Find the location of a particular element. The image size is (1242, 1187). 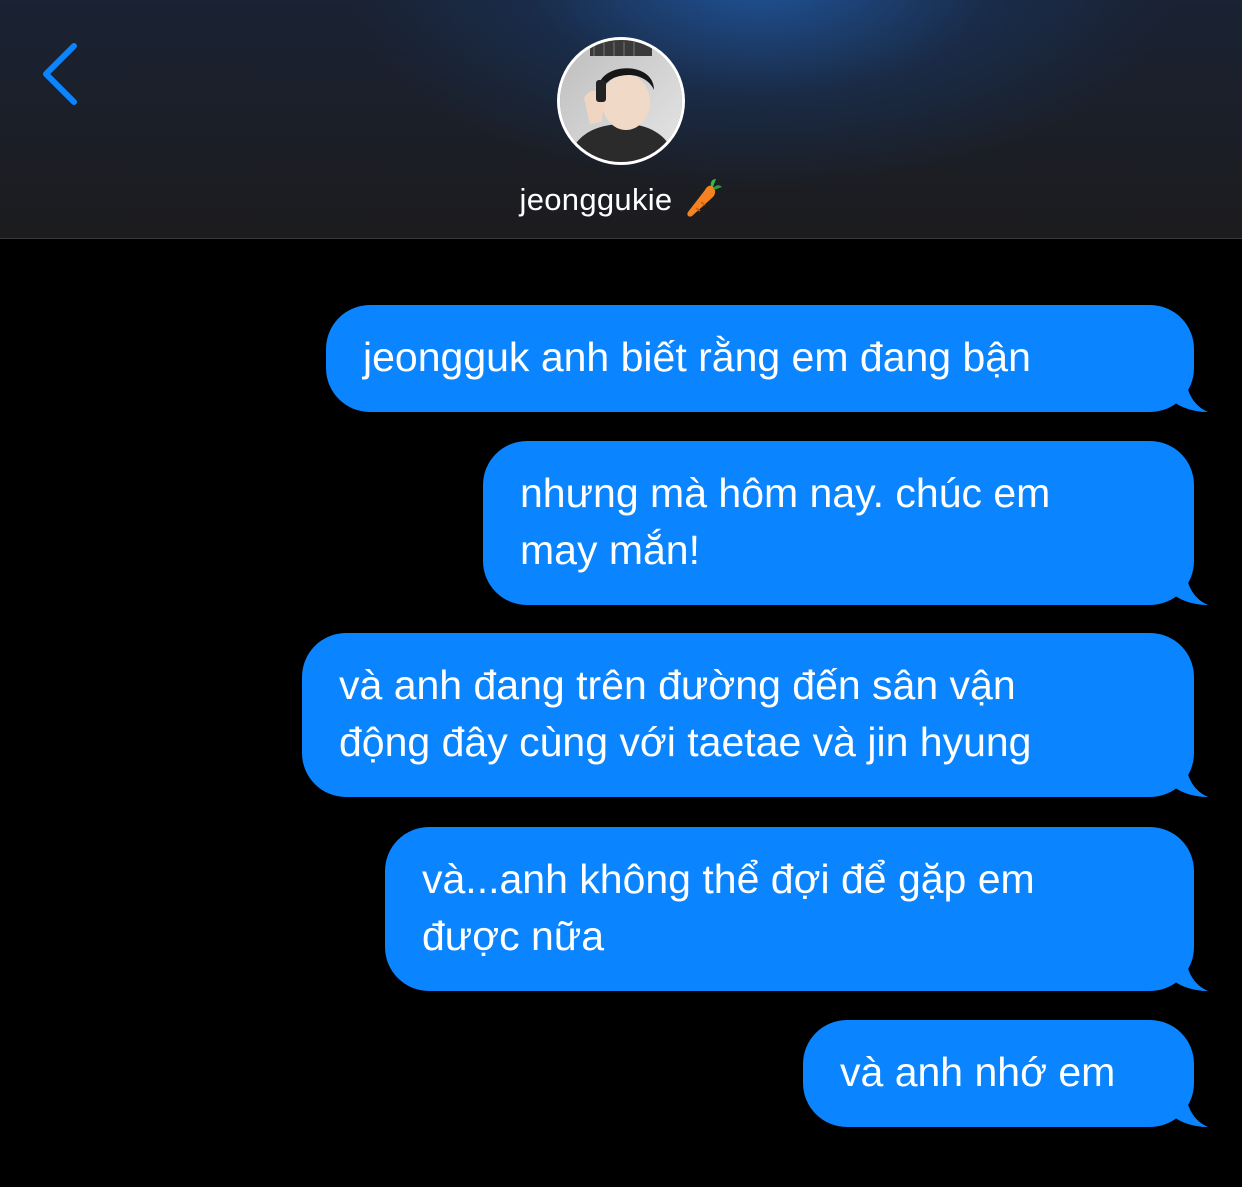

contact-name-row: jeonggukie is located at coordinates (621, 198).